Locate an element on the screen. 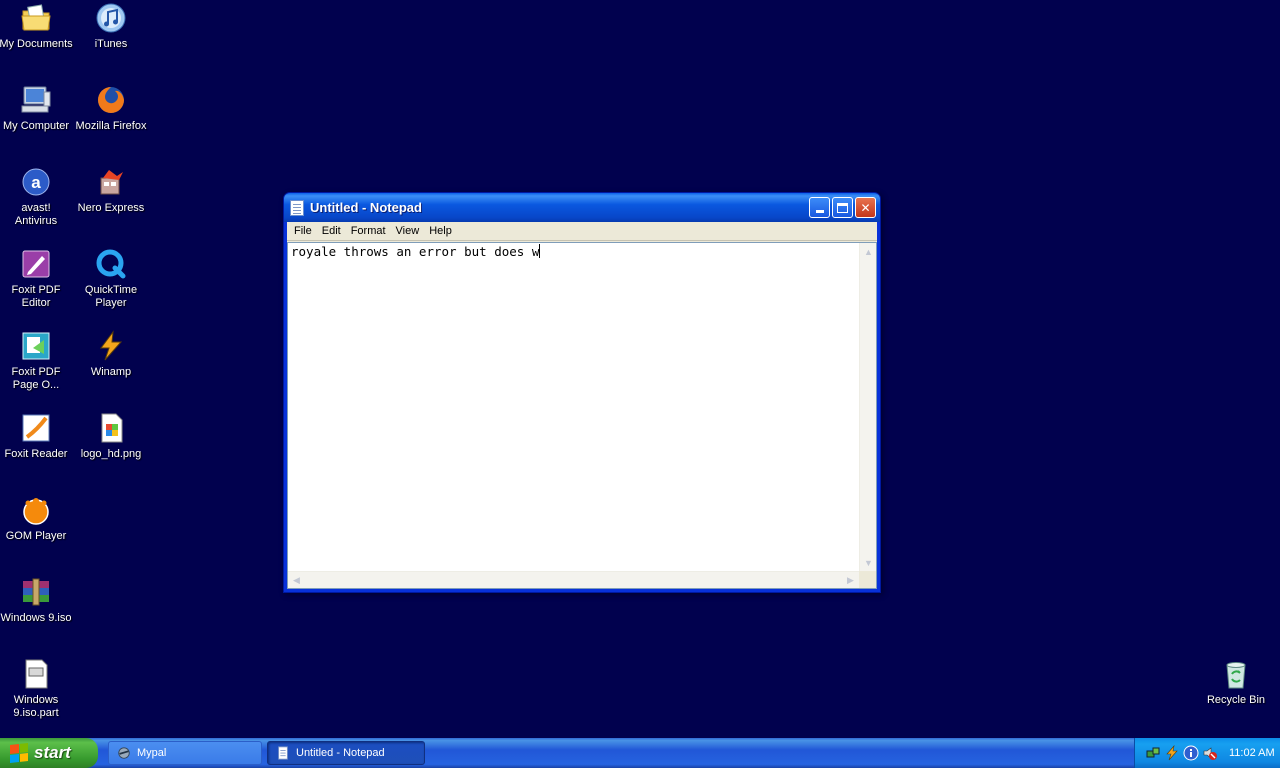 This screenshot has height=768, width=1280. taskbar-item-mypal: Mypal is located at coordinates (185, 753).